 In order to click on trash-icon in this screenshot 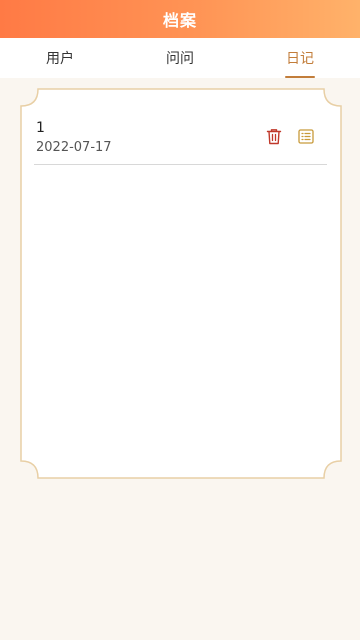, I will do `click(274, 136)`.